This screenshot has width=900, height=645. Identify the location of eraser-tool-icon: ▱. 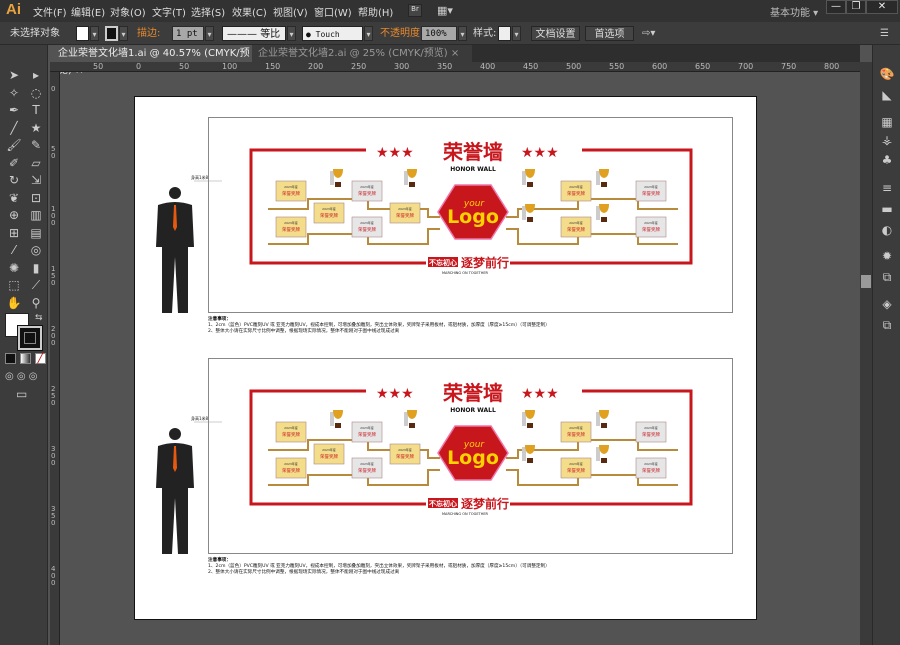
(36, 163).